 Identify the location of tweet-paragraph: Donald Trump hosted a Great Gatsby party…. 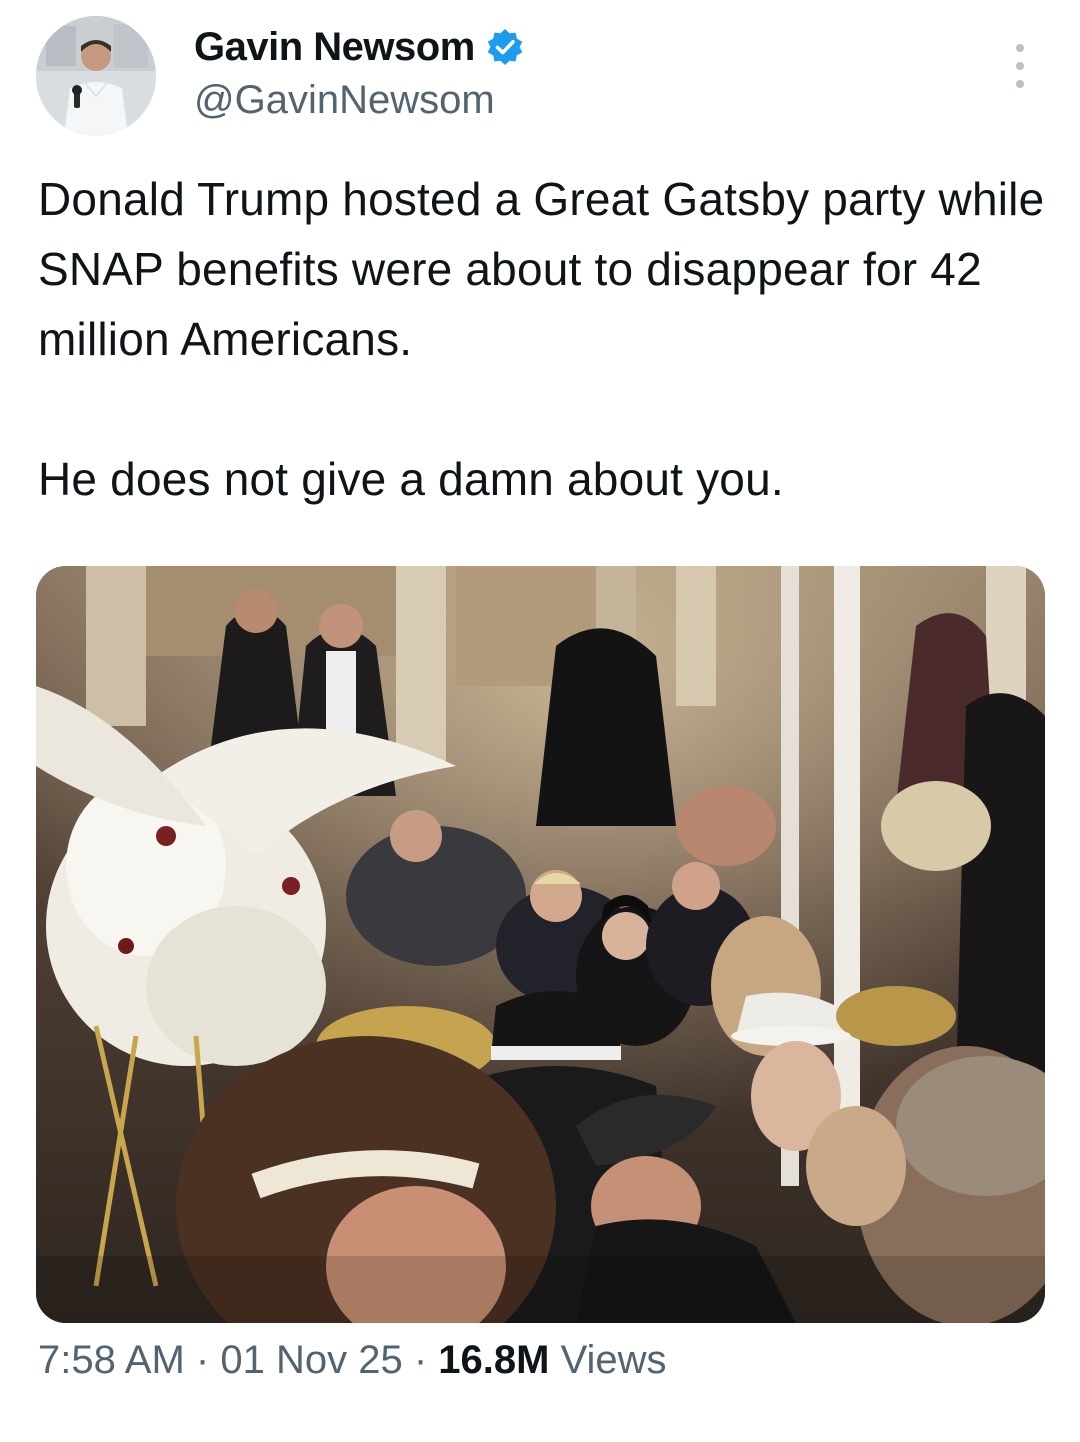
(541, 269).